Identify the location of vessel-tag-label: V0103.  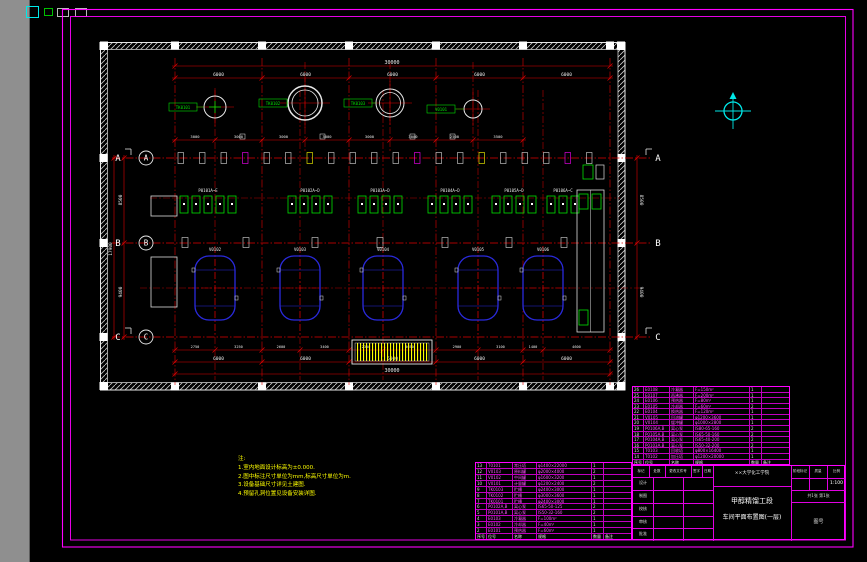
(300, 249).